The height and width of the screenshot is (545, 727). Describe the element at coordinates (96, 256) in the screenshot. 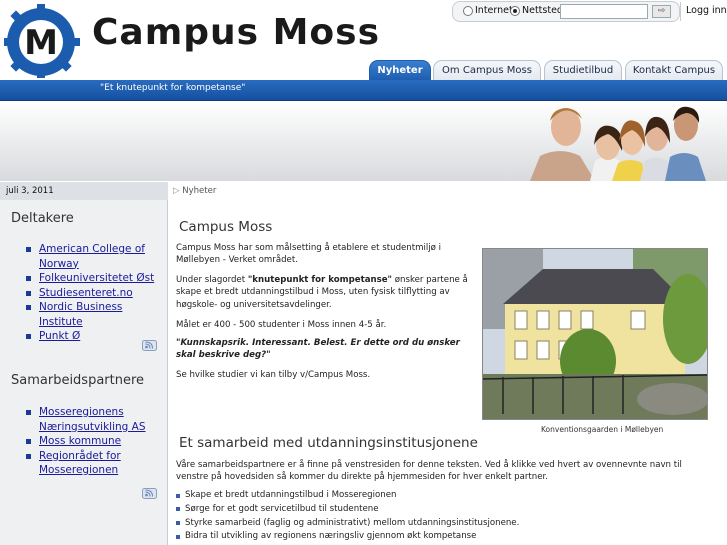

I see `participant-link: American College of Norway` at that location.